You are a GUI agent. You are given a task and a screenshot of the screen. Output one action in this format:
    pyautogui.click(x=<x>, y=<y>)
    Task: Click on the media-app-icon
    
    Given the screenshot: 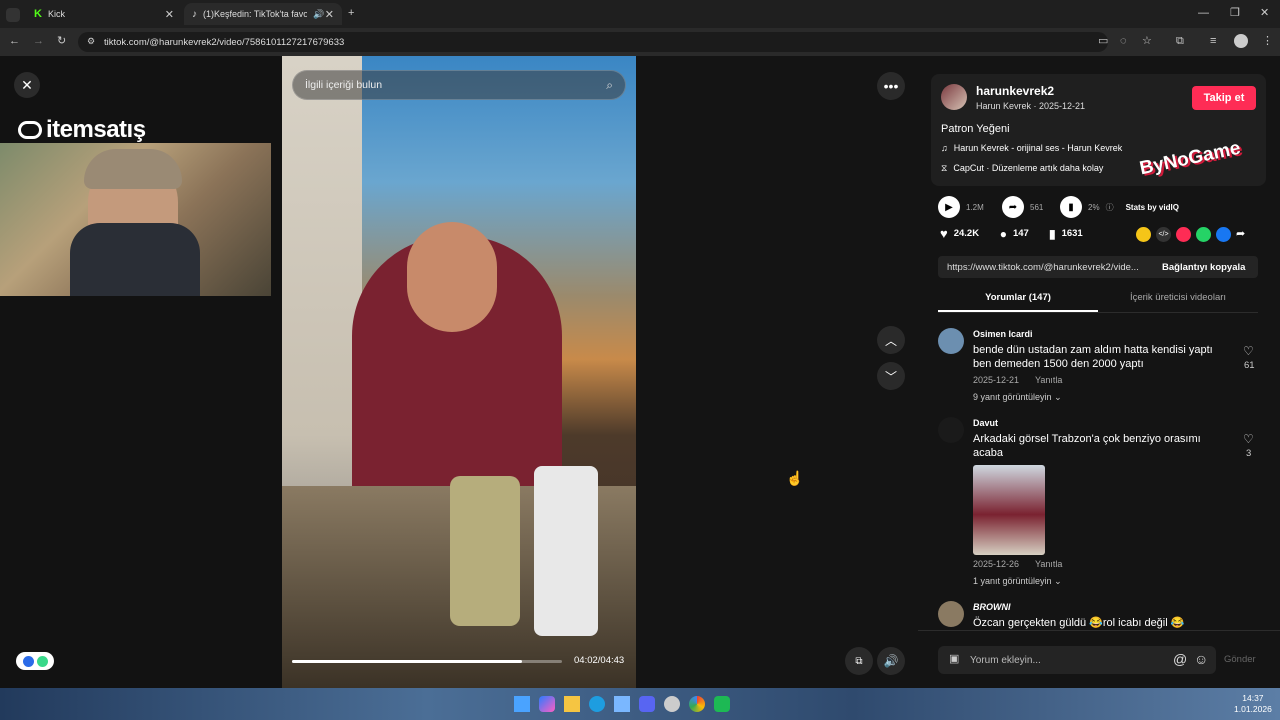 What is the action you would take?
    pyautogui.click(x=722, y=704)
    